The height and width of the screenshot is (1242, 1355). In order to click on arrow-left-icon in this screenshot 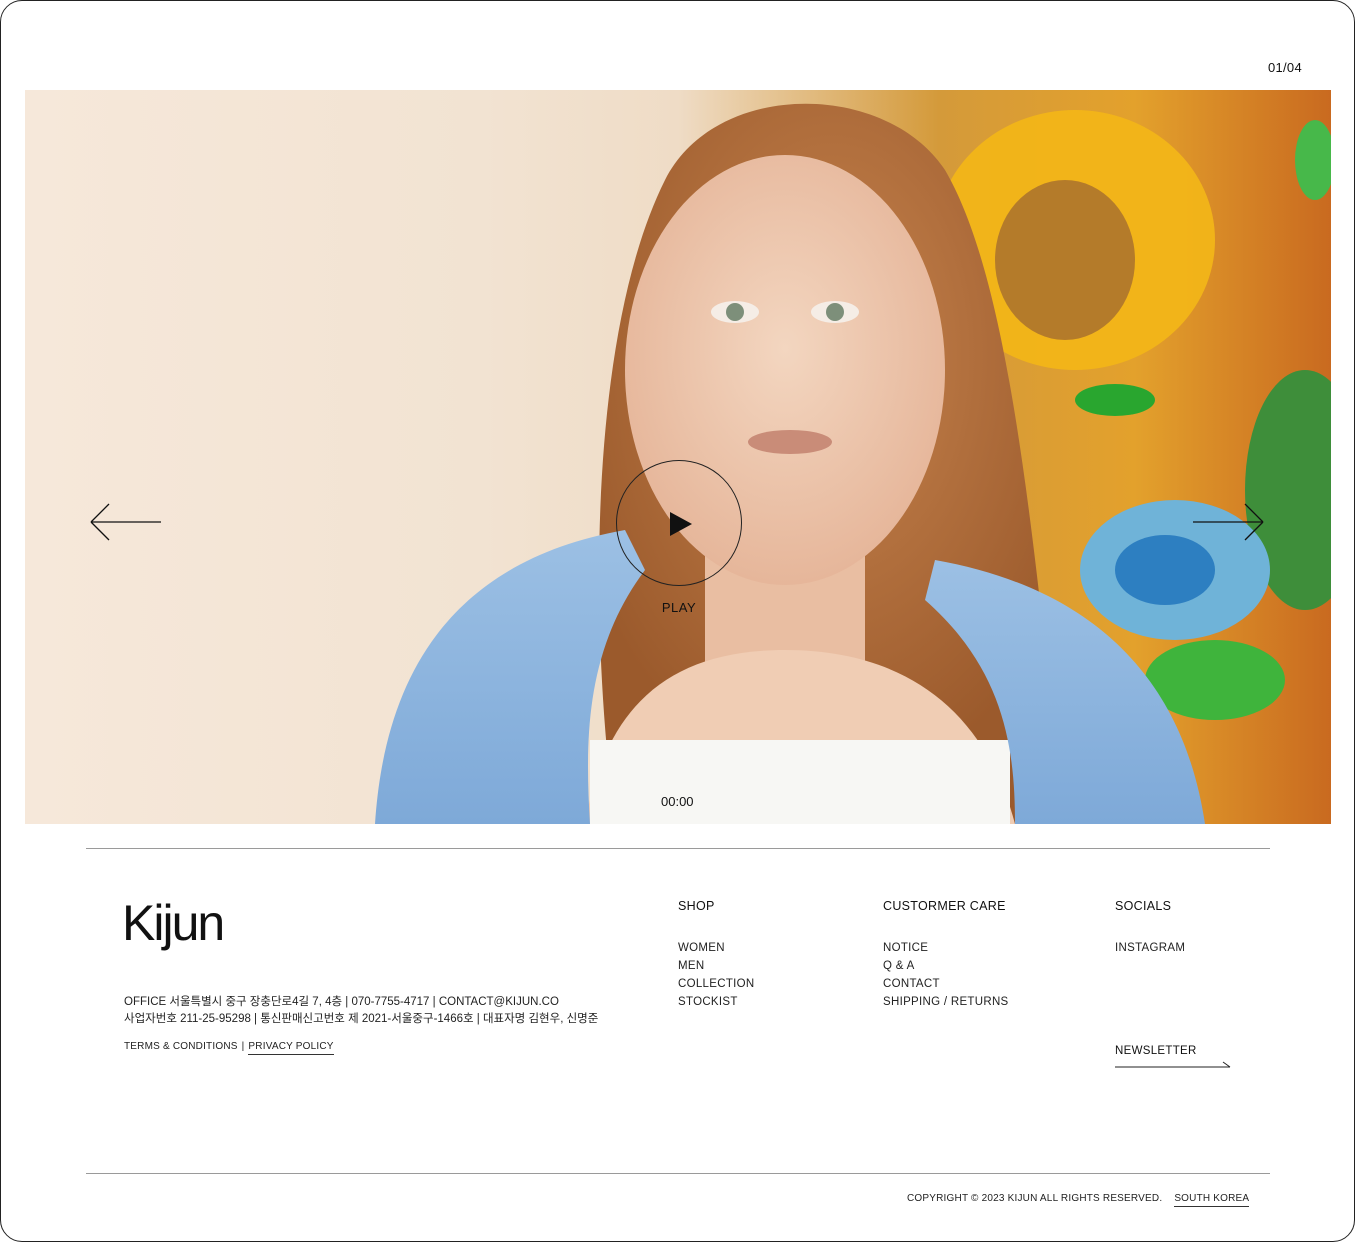, I will do `click(125, 522)`.